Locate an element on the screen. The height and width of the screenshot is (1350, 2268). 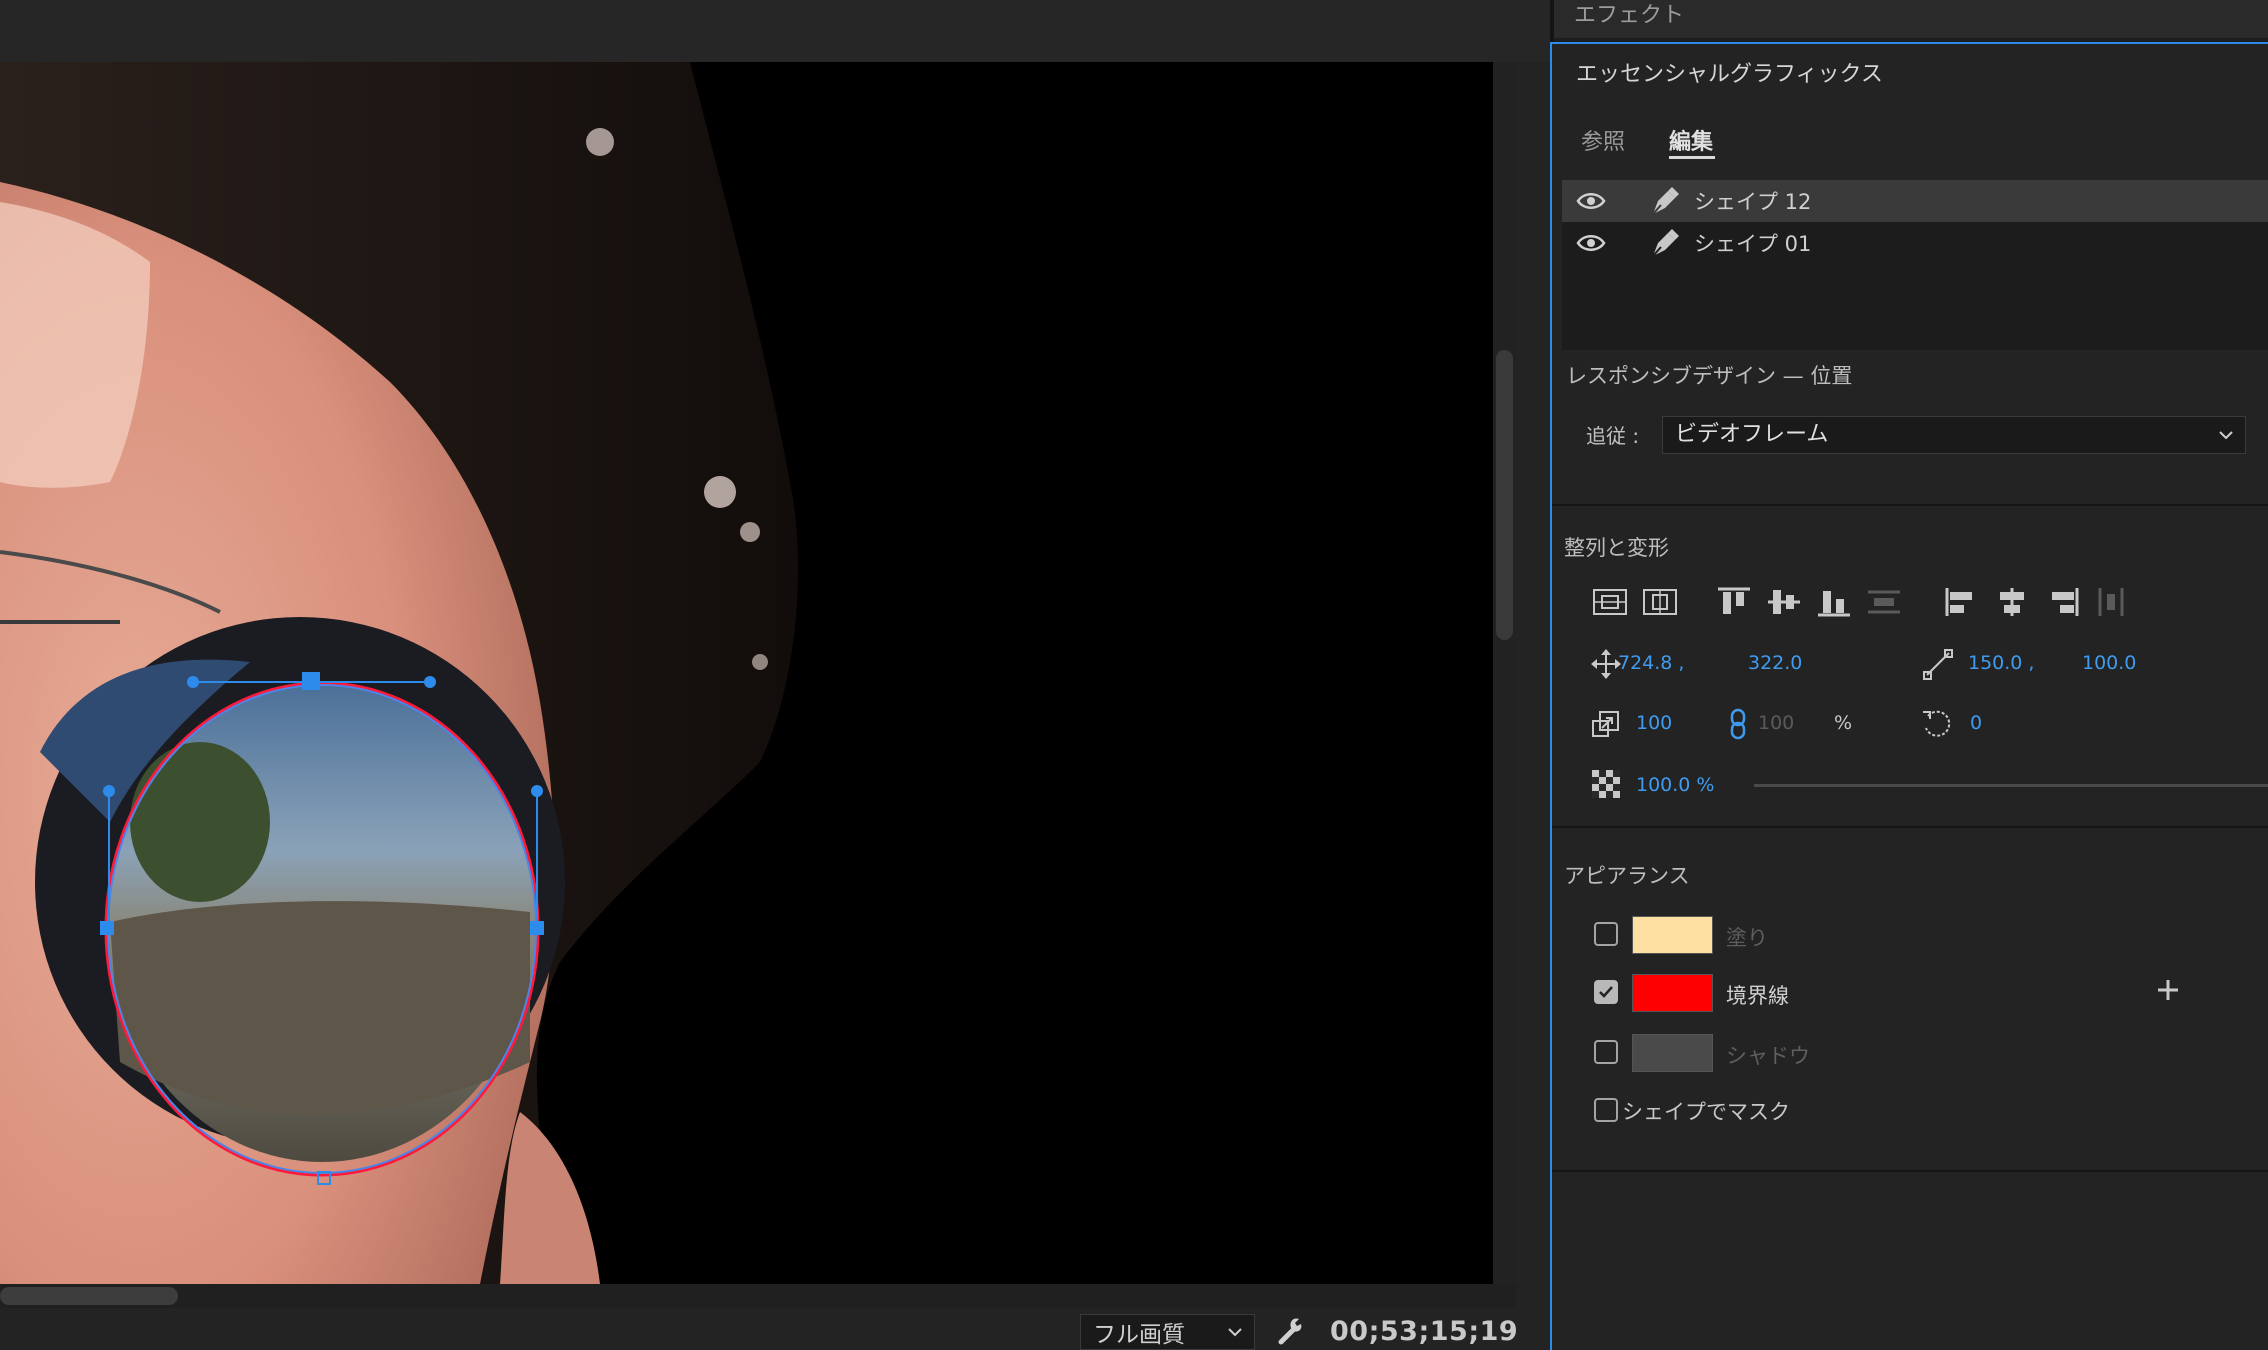
anchor-point-icon is located at coordinates (1938, 664).